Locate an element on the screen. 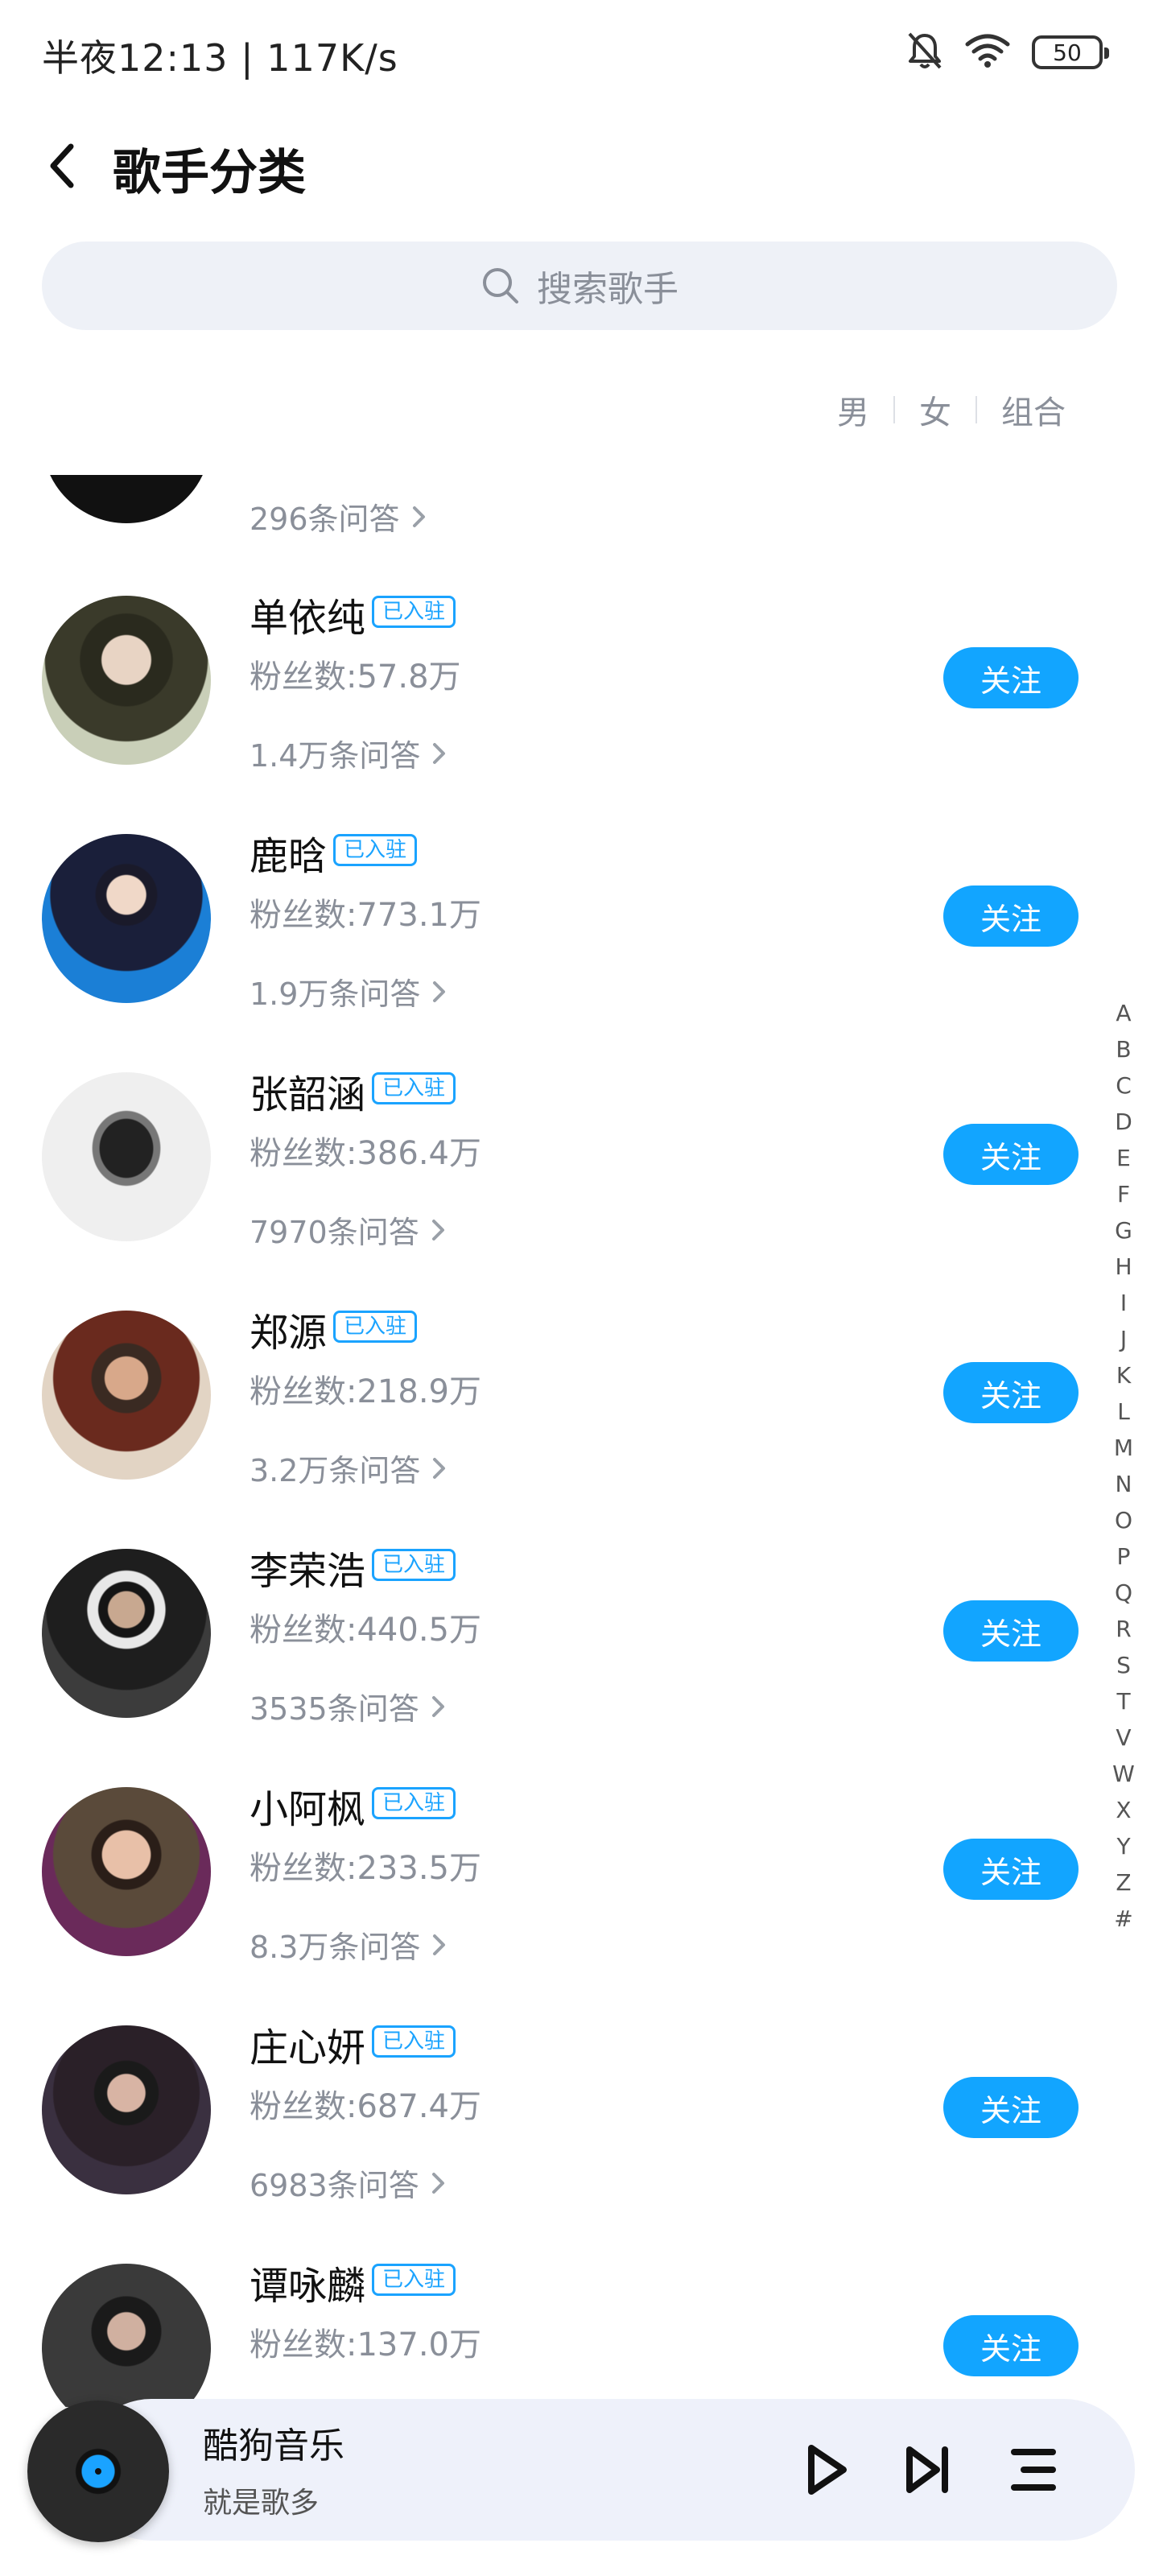 This screenshot has height=2576, width=1159. qa-count: 3.2万条问答 is located at coordinates (335, 1470).